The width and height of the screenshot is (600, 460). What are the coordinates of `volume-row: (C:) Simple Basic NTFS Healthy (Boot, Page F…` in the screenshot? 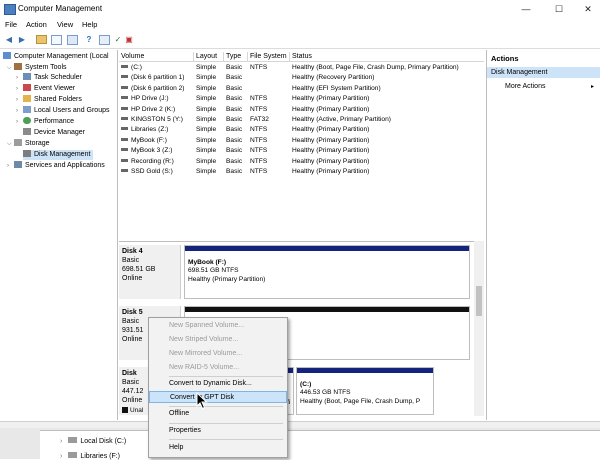 It's located at (301, 68).